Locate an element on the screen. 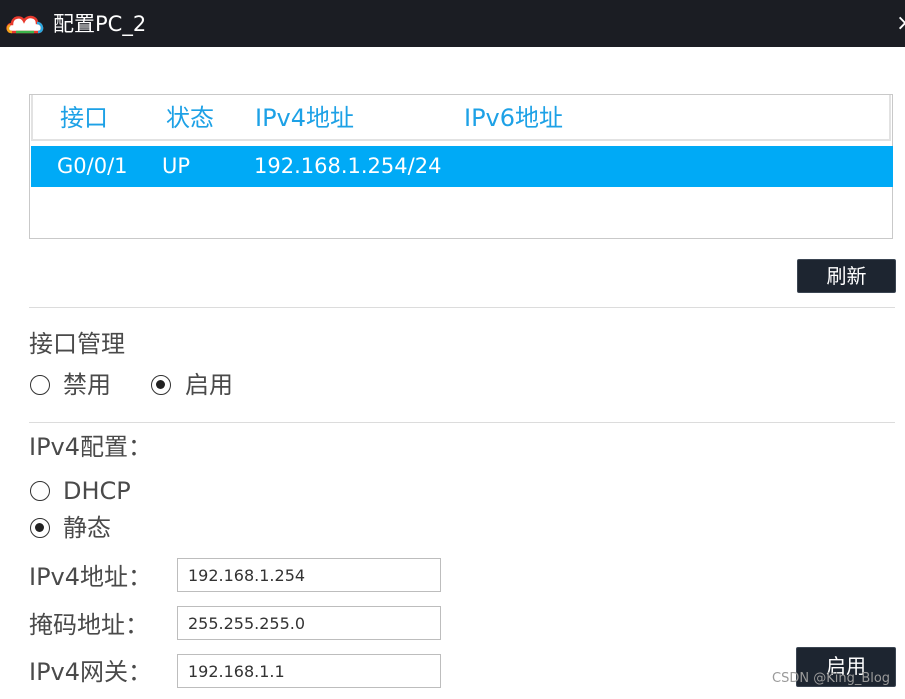  ipv4-config-label: IPv4配置： is located at coordinates (91, 447).